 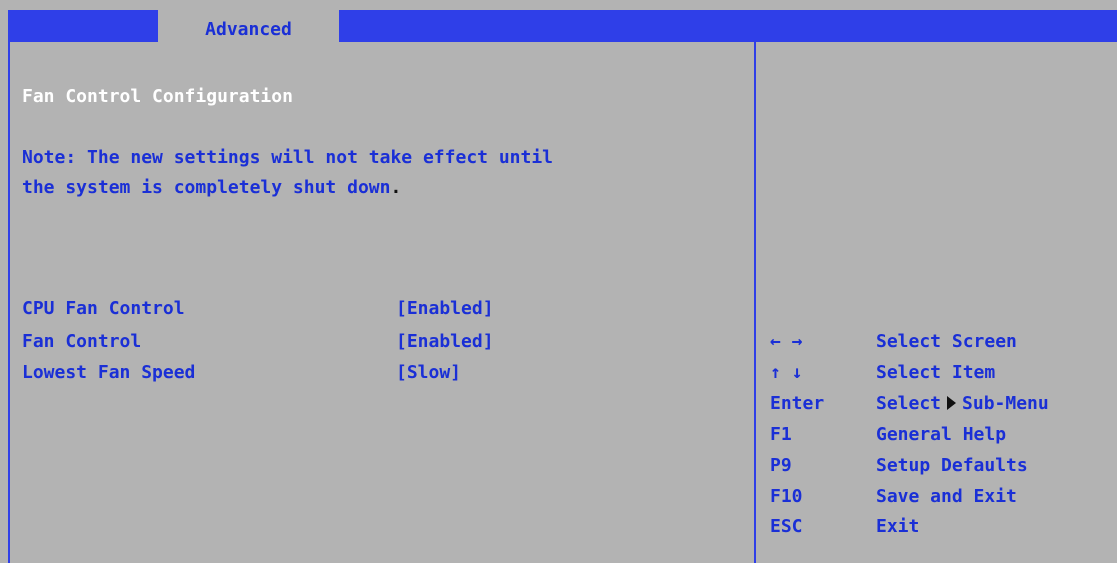 I want to click on setting-label-lowest-fan-speed: Lowest Fan Speed, so click(x=108, y=372).